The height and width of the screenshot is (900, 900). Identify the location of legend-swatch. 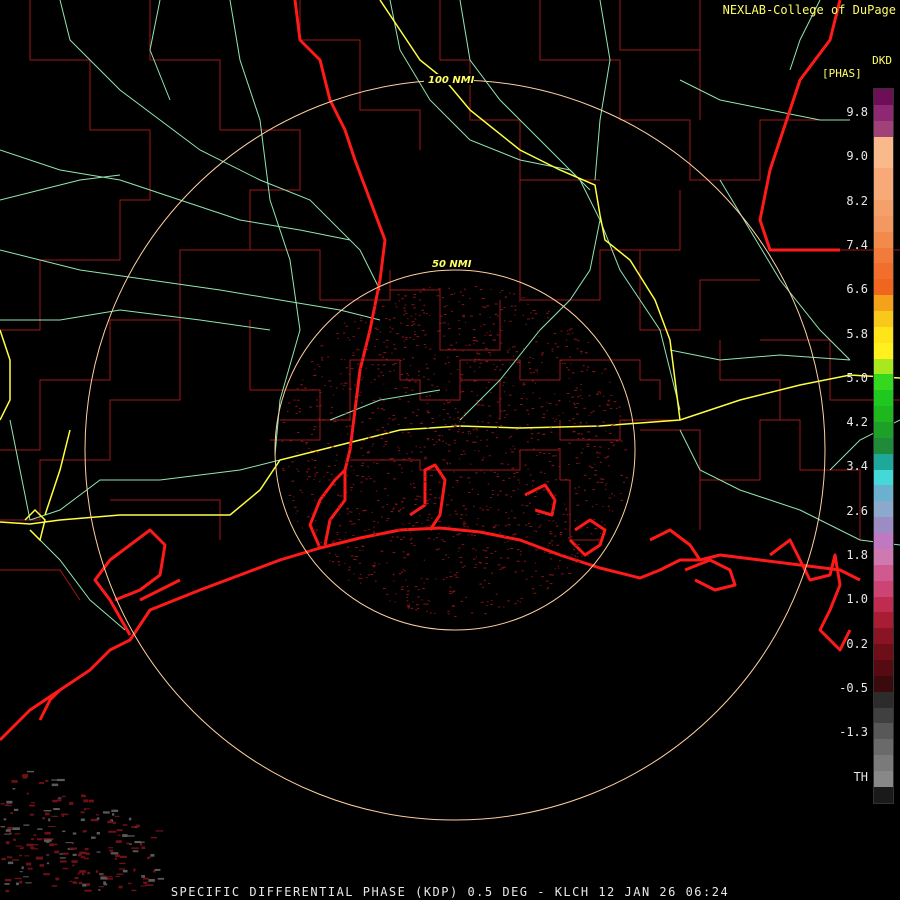
(883, 556).